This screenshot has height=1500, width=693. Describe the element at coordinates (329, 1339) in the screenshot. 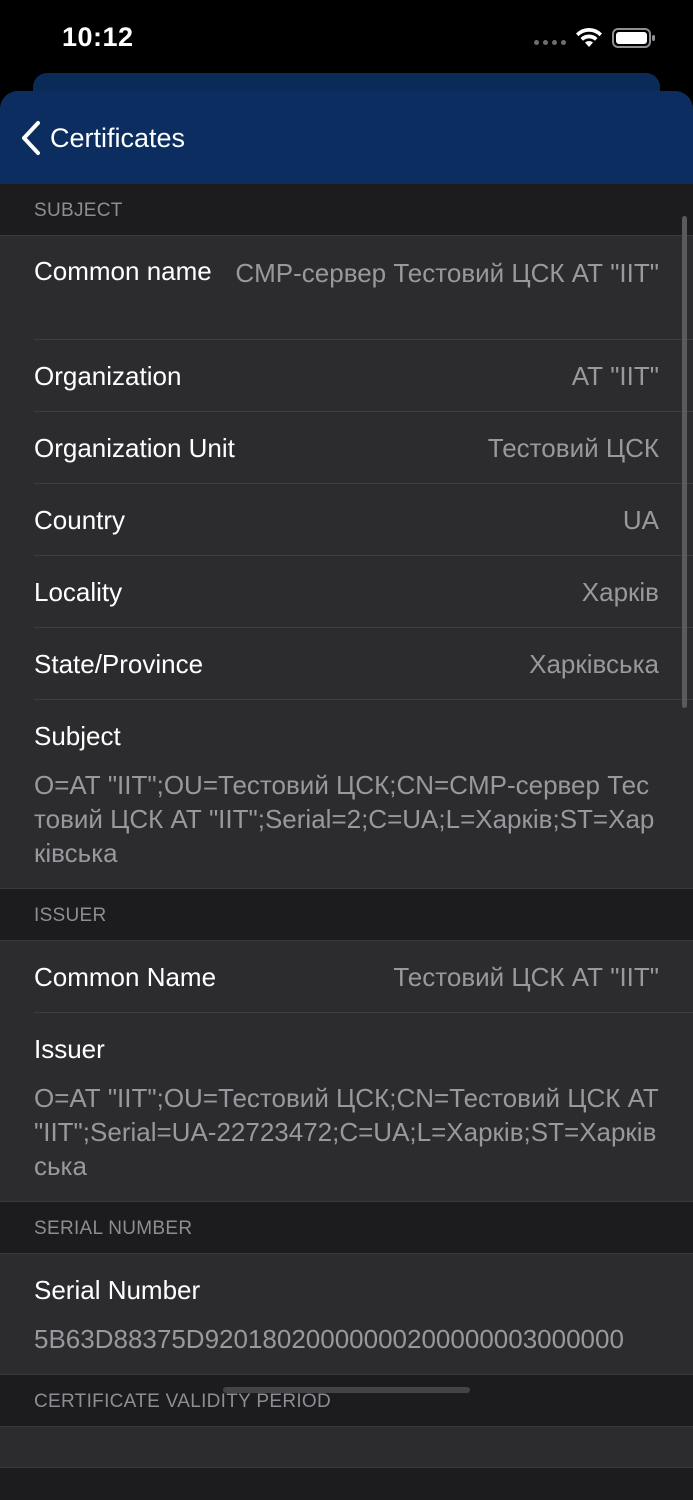

I see `row-value: 5B63D88375D92018020000000200000003000000` at that location.